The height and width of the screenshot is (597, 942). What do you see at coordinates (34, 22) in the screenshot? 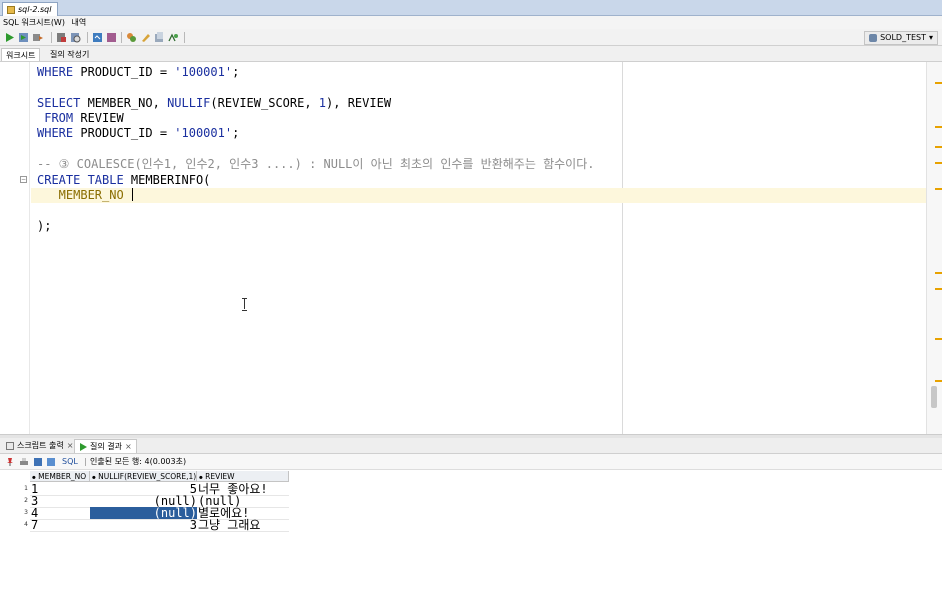
I see `menu-sql-worksheet: SQL 워크시트(W)` at bounding box center [34, 22].